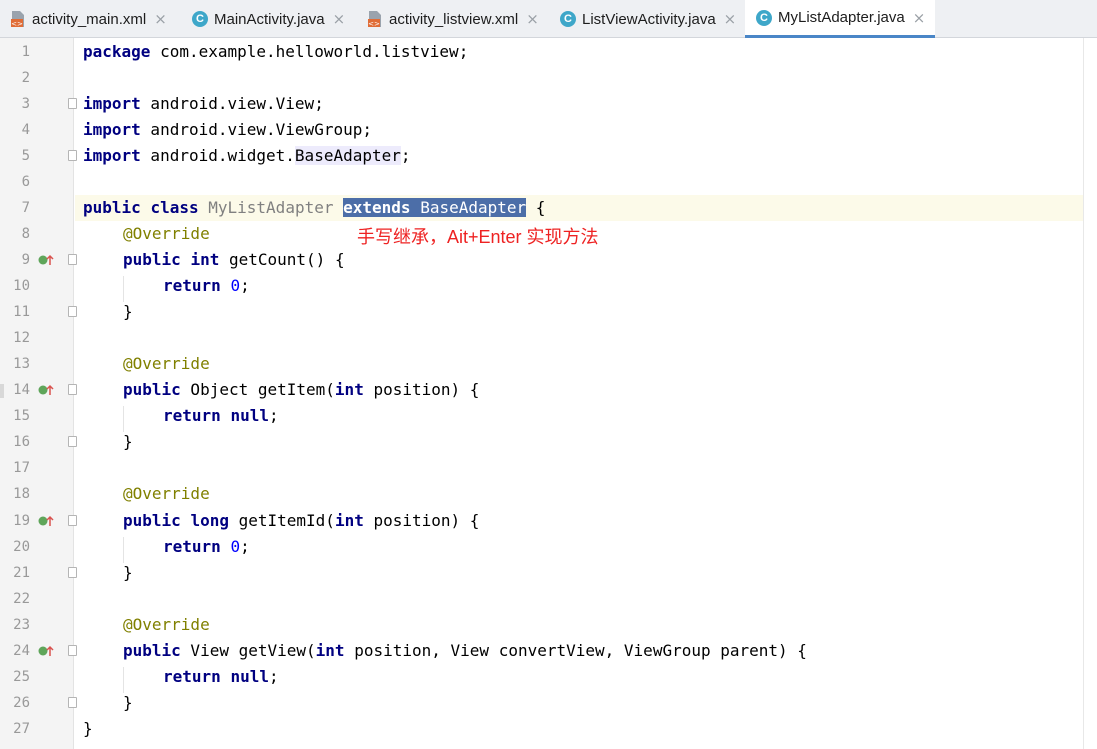  What do you see at coordinates (275, 52) in the screenshot?
I see `code-line: package com.example.helloworld.listview;` at bounding box center [275, 52].